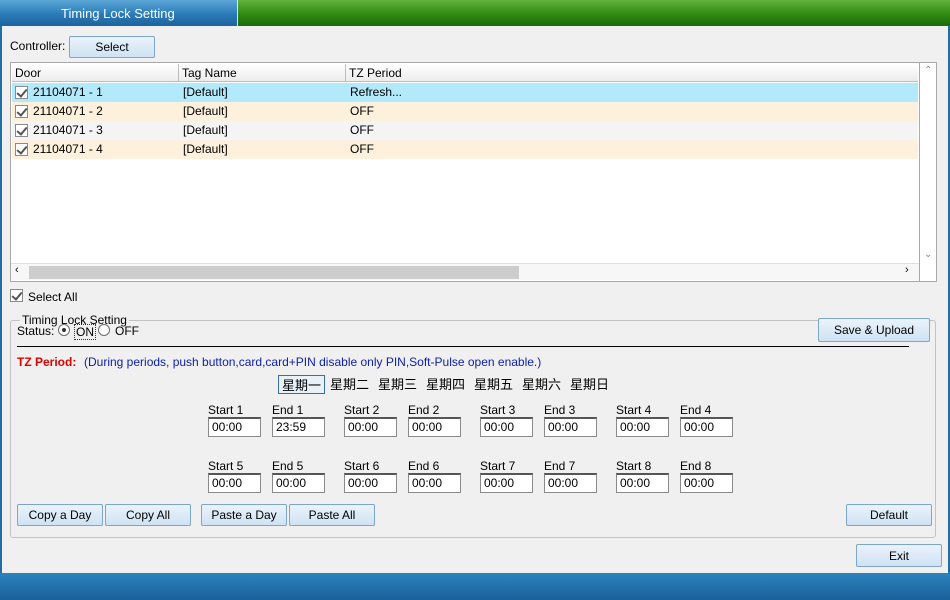 This screenshot has height=600, width=950. I want to click on status-label: Status:, so click(36, 331).